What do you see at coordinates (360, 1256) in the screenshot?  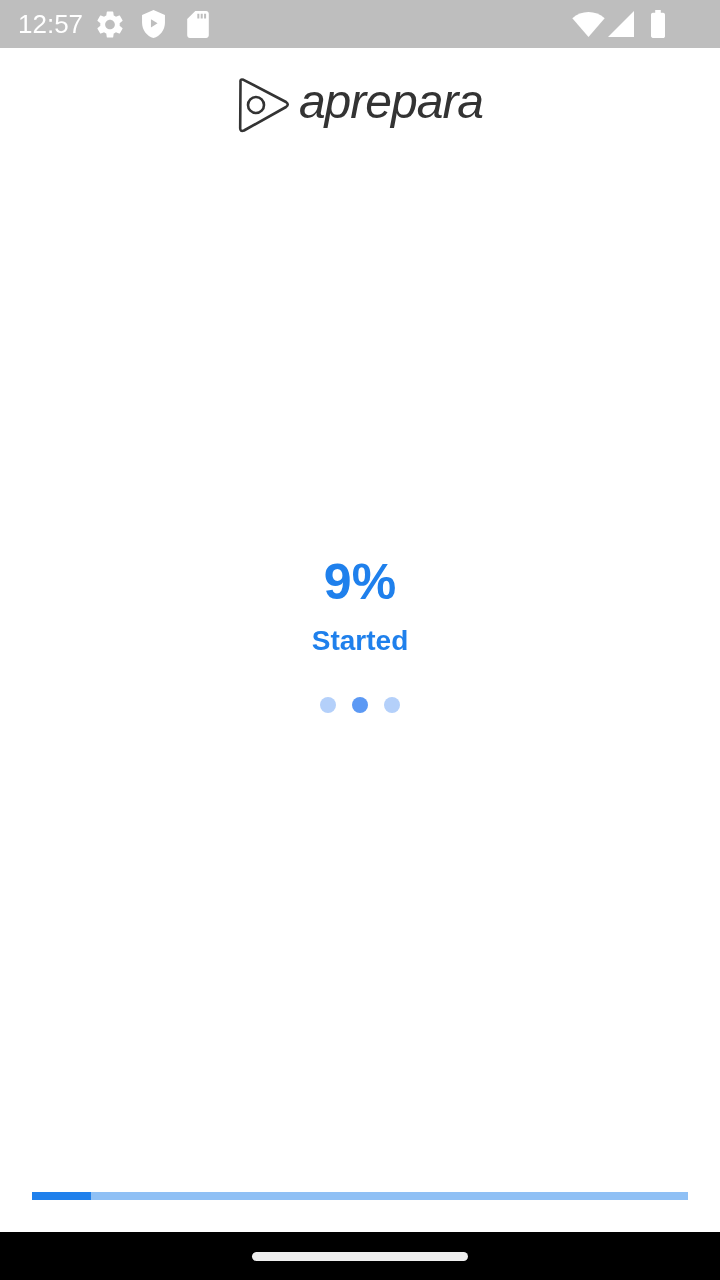 I see `home-indicator` at bounding box center [360, 1256].